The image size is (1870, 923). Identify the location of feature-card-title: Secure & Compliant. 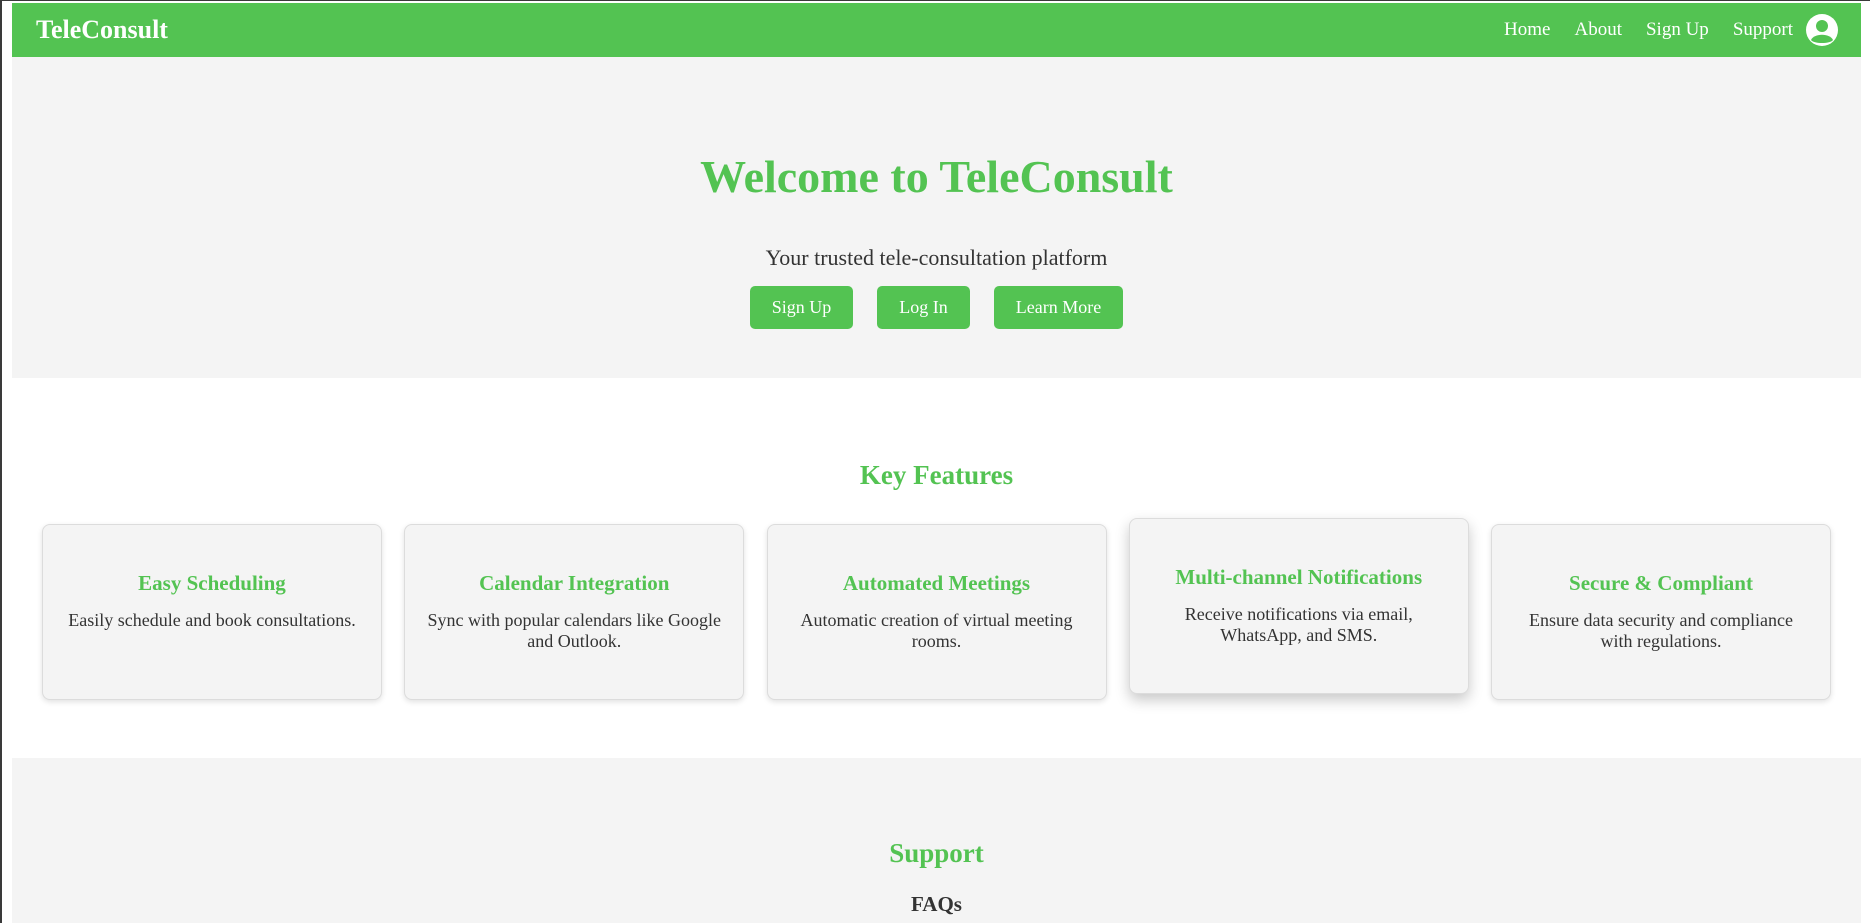
(1661, 583).